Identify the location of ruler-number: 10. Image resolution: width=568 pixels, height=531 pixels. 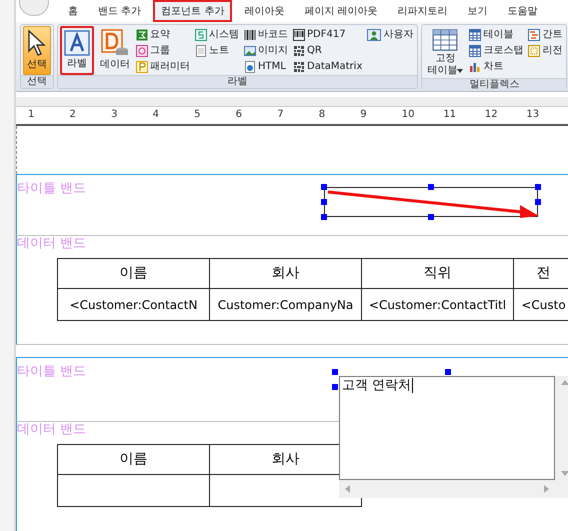
(409, 115).